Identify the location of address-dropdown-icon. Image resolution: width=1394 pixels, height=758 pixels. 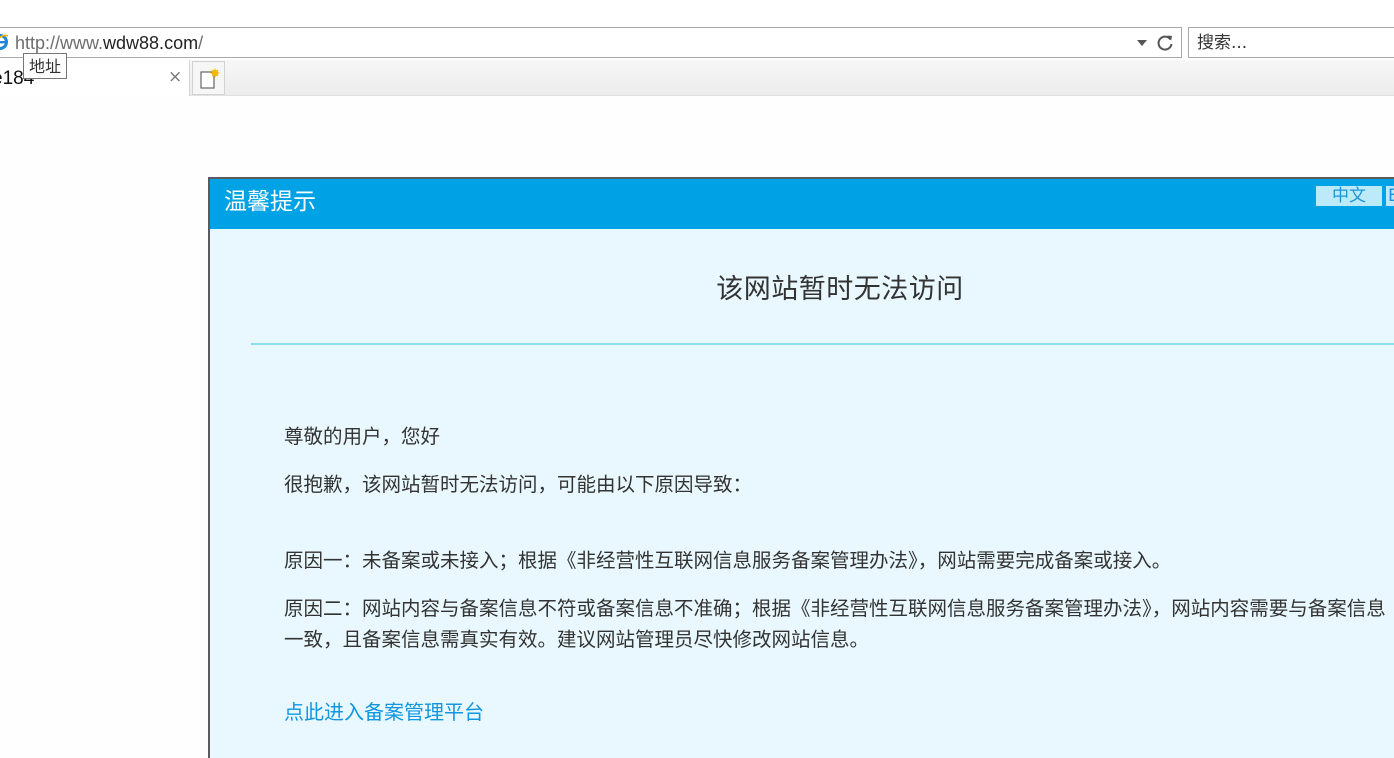
(1142, 43).